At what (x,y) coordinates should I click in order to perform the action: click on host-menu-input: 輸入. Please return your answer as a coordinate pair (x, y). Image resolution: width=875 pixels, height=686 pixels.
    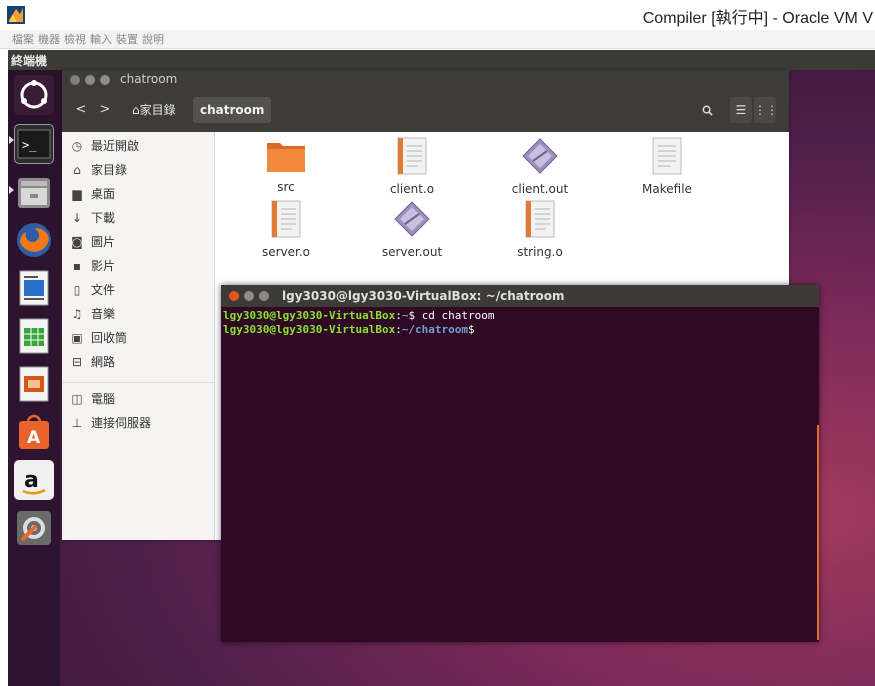
    Looking at the image, I should click on (101, 39).